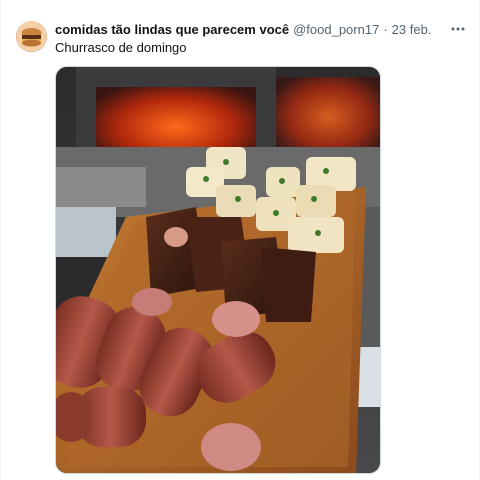  I want to click on avatar-food-illustration, so click(31, 36).